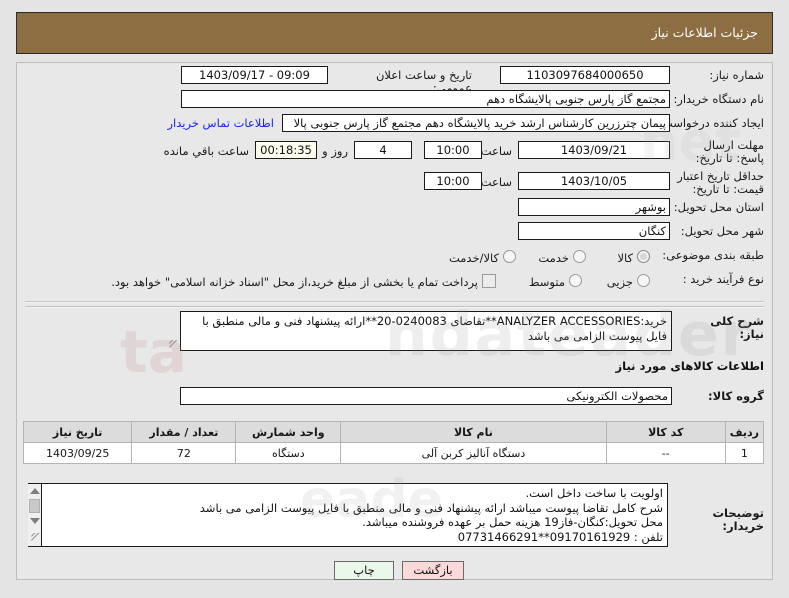 Image resolution: width=789 pixels, height=598 pixels. What do you see at coordinates (394, 33) in the screenshot?
I see `page-header-bar: جزئیات اطلاعات نیاز` at bounding box center [394, 33].